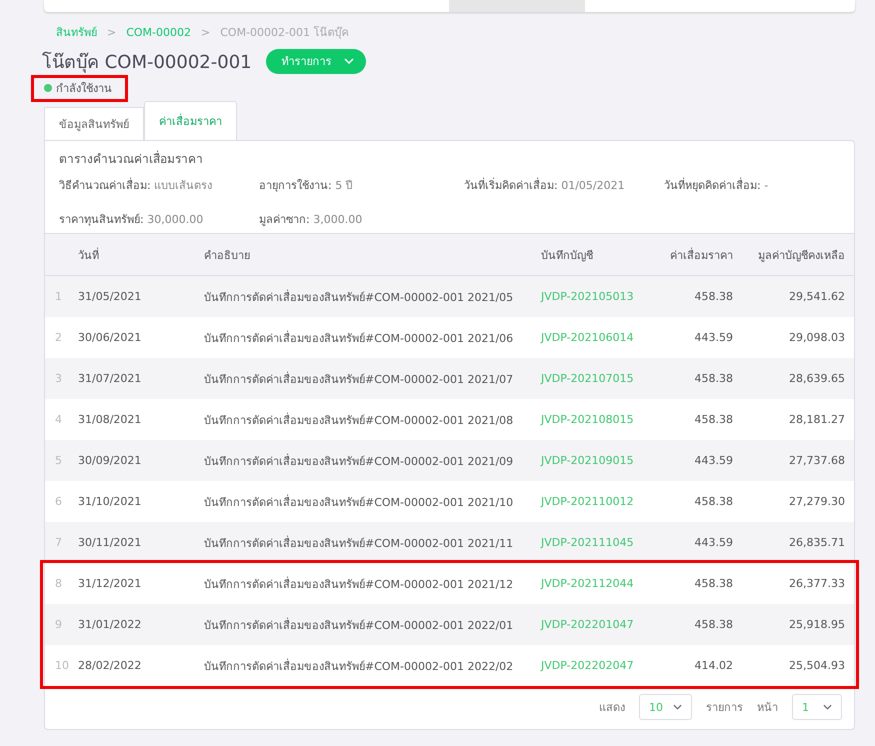 This screenshot has width=875, height=746. Describe the element at coordinates (359, 297) in the screenshot. I see `table-cell-text: บันทึกการตัดค่าเสื่อมของสินทรัพย์#COM-00002-001 2021/05` at that location.